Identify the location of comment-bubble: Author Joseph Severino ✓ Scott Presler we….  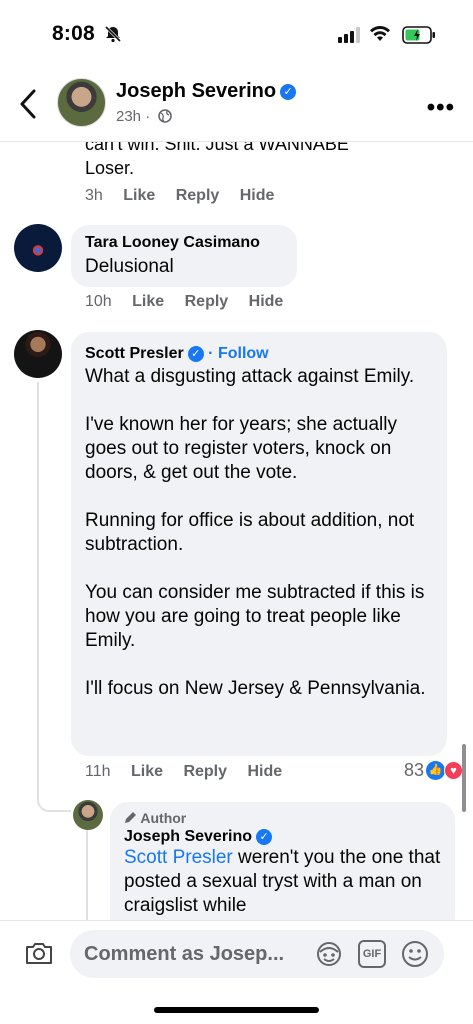
(282, 861).